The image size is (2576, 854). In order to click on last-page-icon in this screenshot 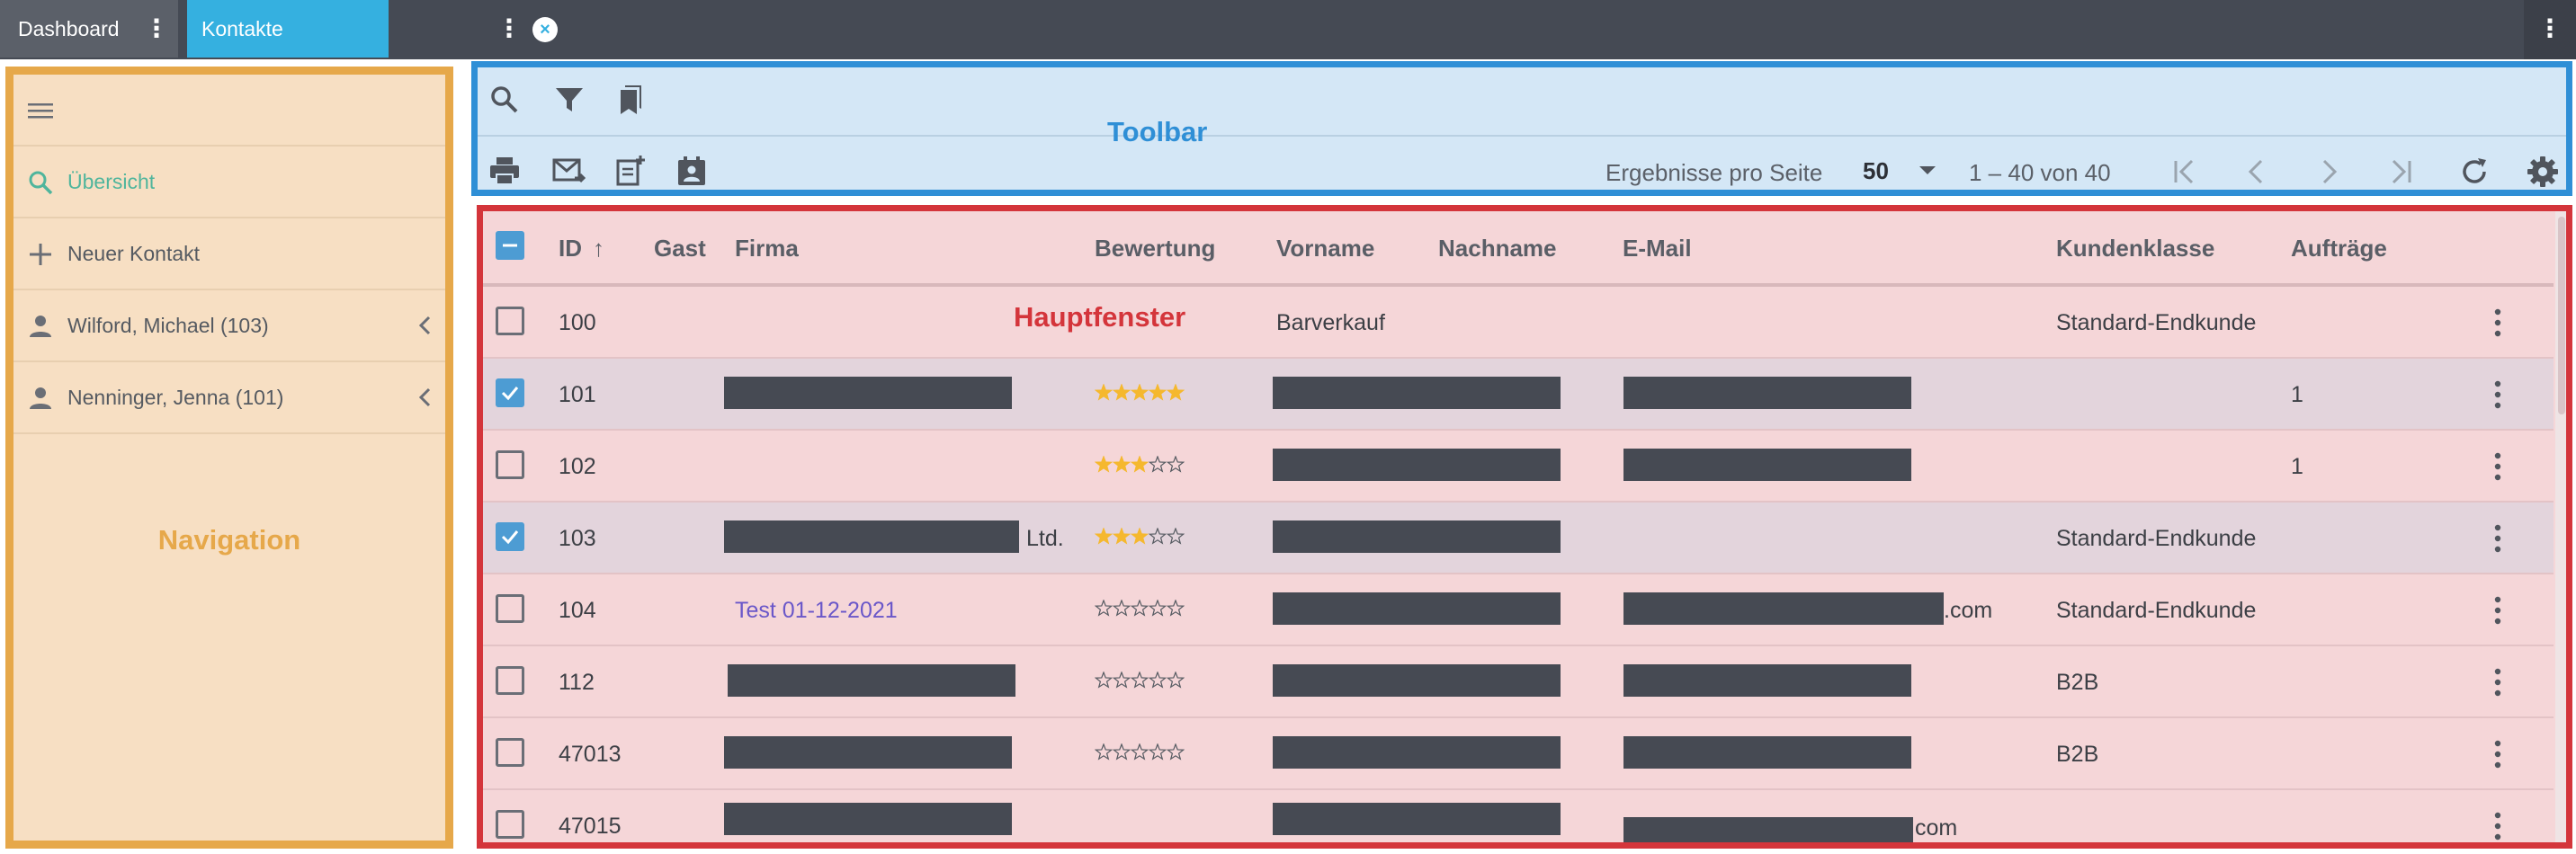, I will do `click(2401, 172)`.